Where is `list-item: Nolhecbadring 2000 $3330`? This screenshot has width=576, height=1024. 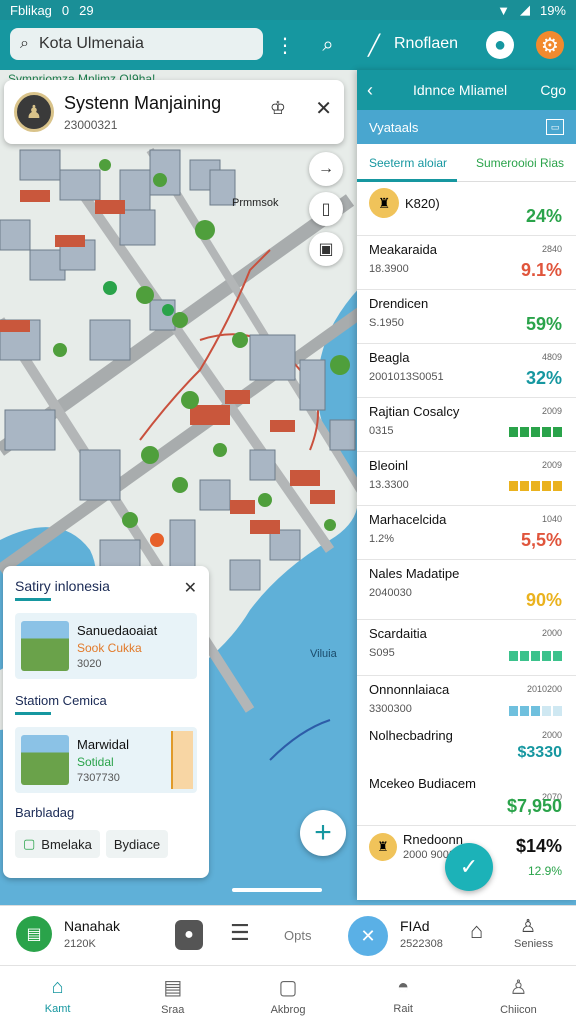 list-item: Nolhecbadring 2000 $3330 is located at coordinates (466, 746).